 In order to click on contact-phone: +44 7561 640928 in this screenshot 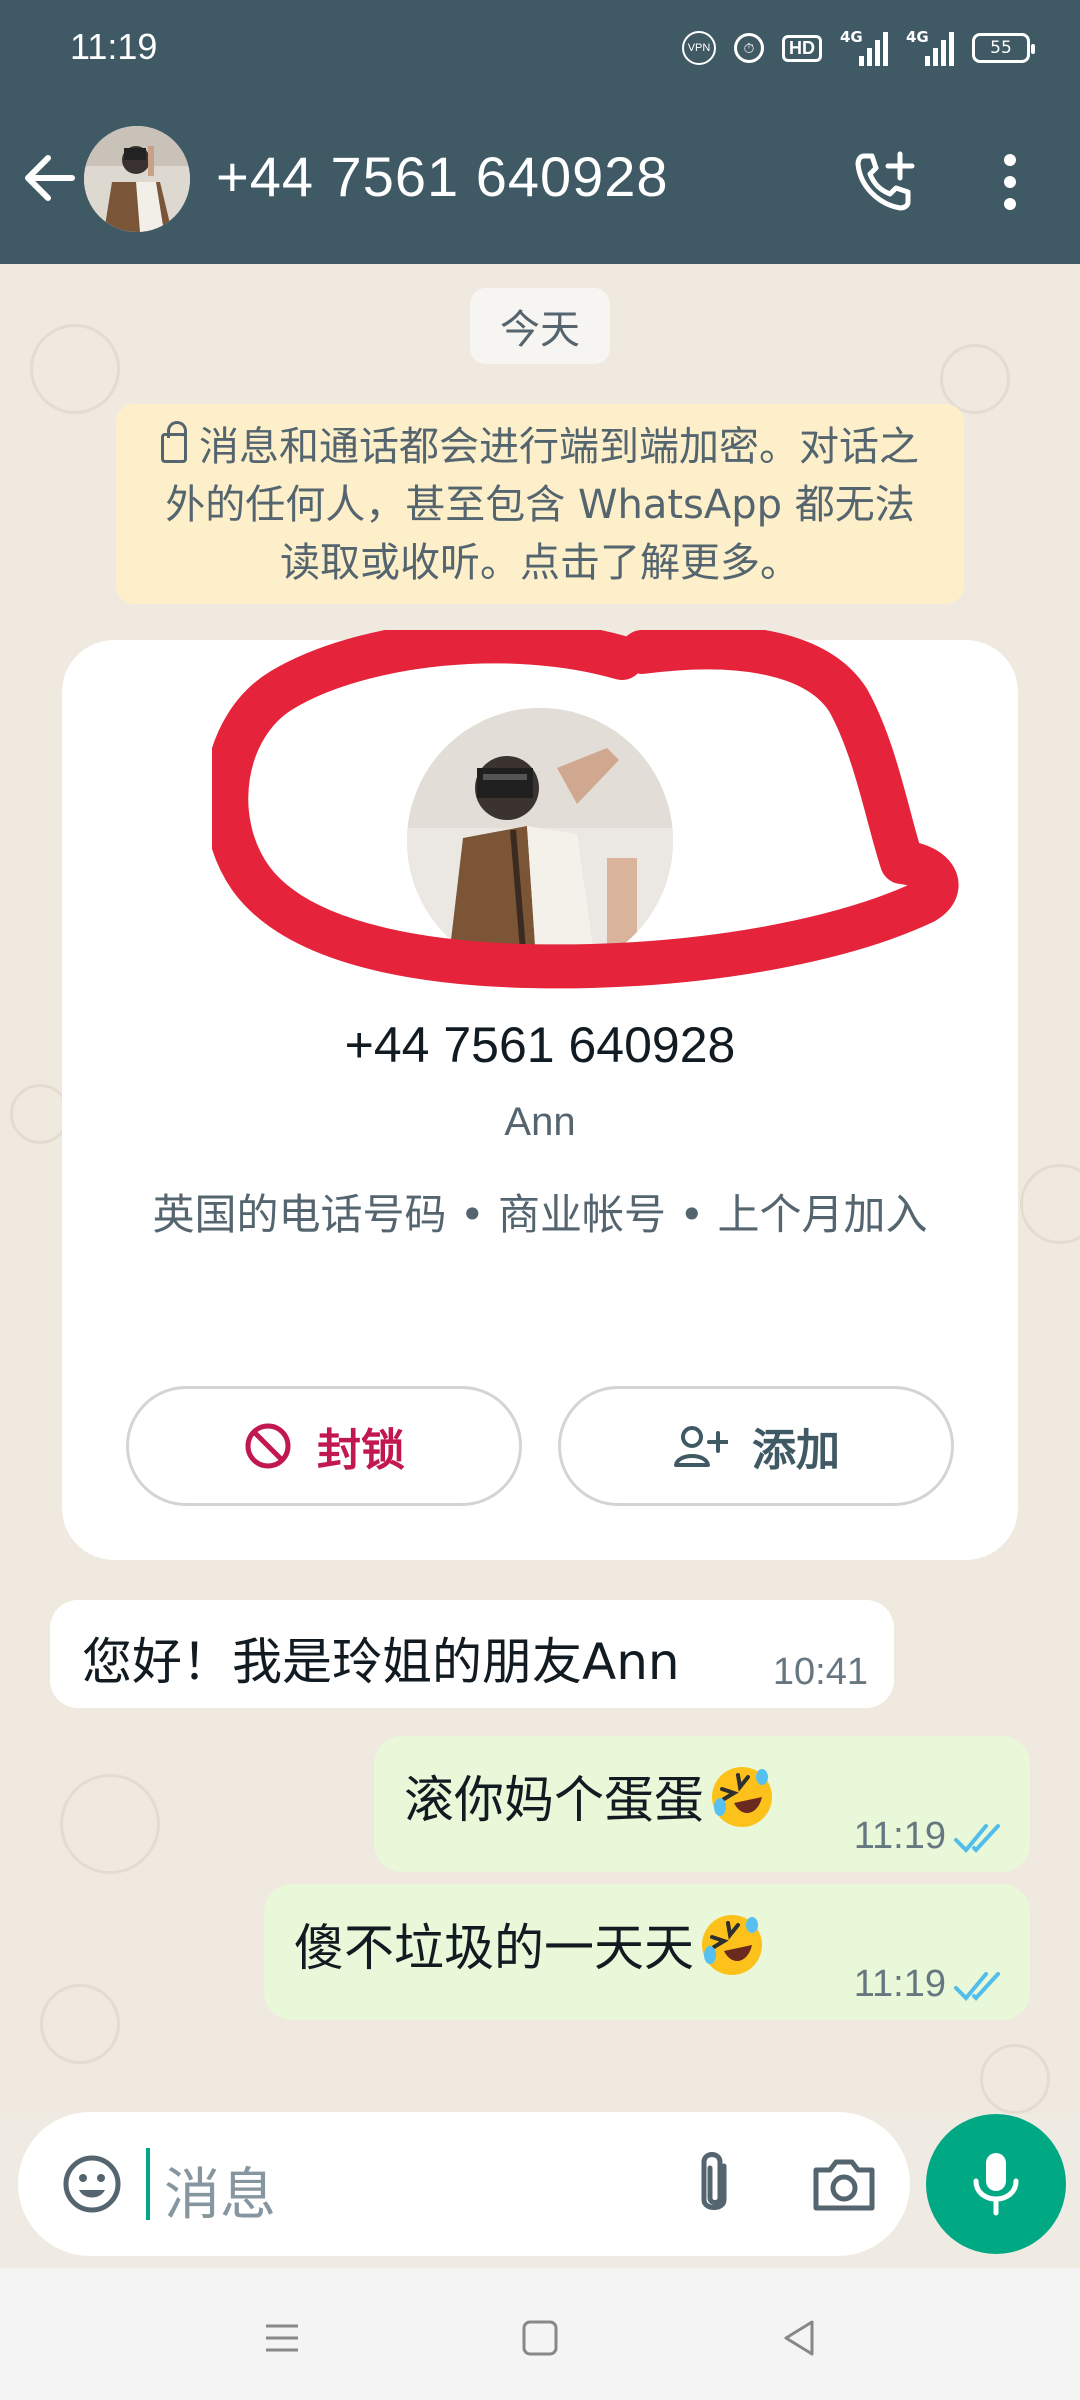, I will do `click(540, 1045)`.